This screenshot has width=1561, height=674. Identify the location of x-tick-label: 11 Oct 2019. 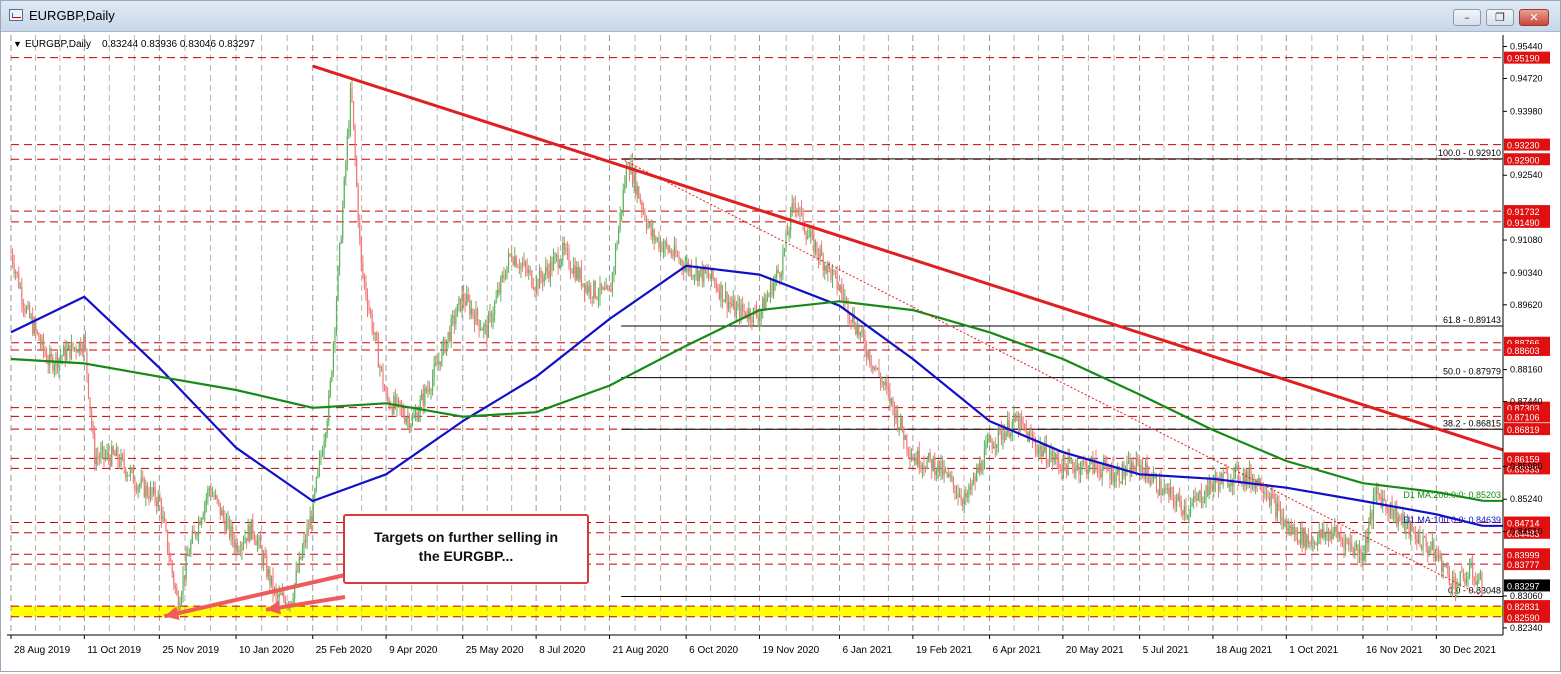
(114, 650).